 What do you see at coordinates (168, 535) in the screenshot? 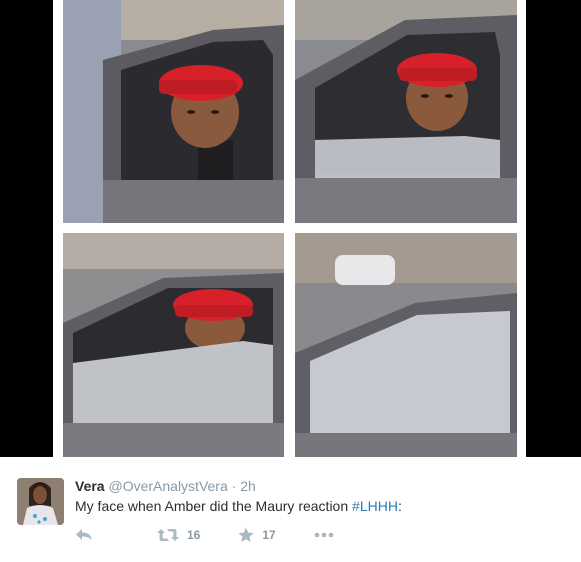
I see `retweet-icon` at bounding box center [168, 535].